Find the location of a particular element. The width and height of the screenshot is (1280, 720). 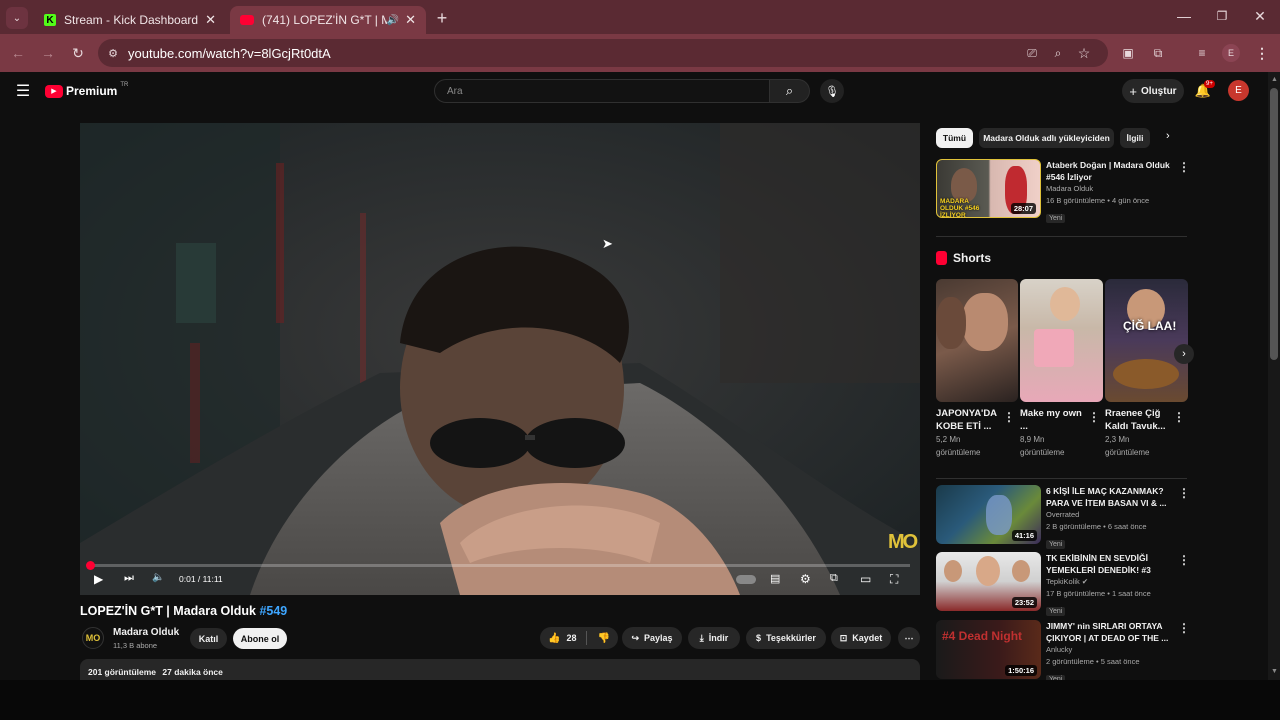

volume-icon: 🔈 is located at coordinates (158, 577).